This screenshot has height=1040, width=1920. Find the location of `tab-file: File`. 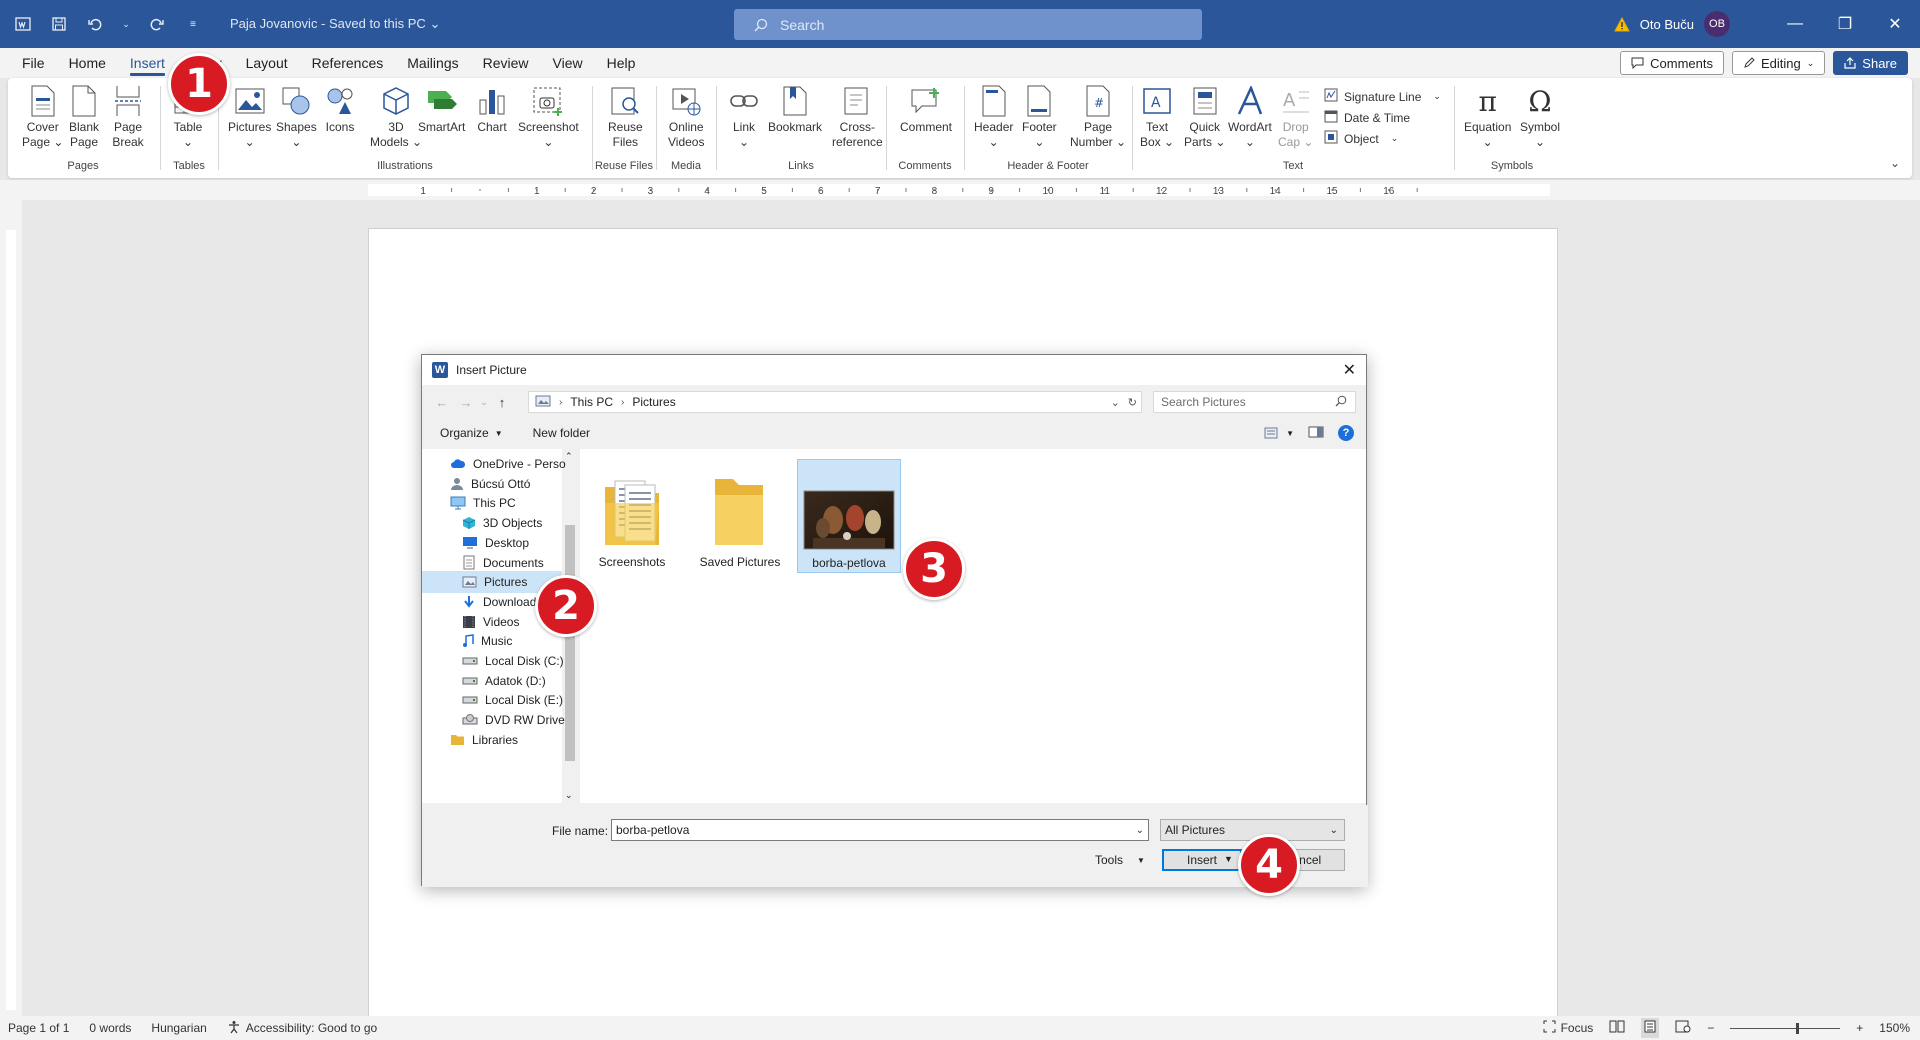

tab-file: File is located at coordinates (33, 63).